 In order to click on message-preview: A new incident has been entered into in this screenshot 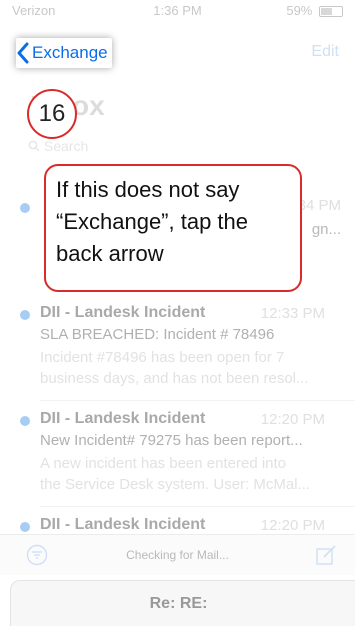, I will do `click(163, 463)`.